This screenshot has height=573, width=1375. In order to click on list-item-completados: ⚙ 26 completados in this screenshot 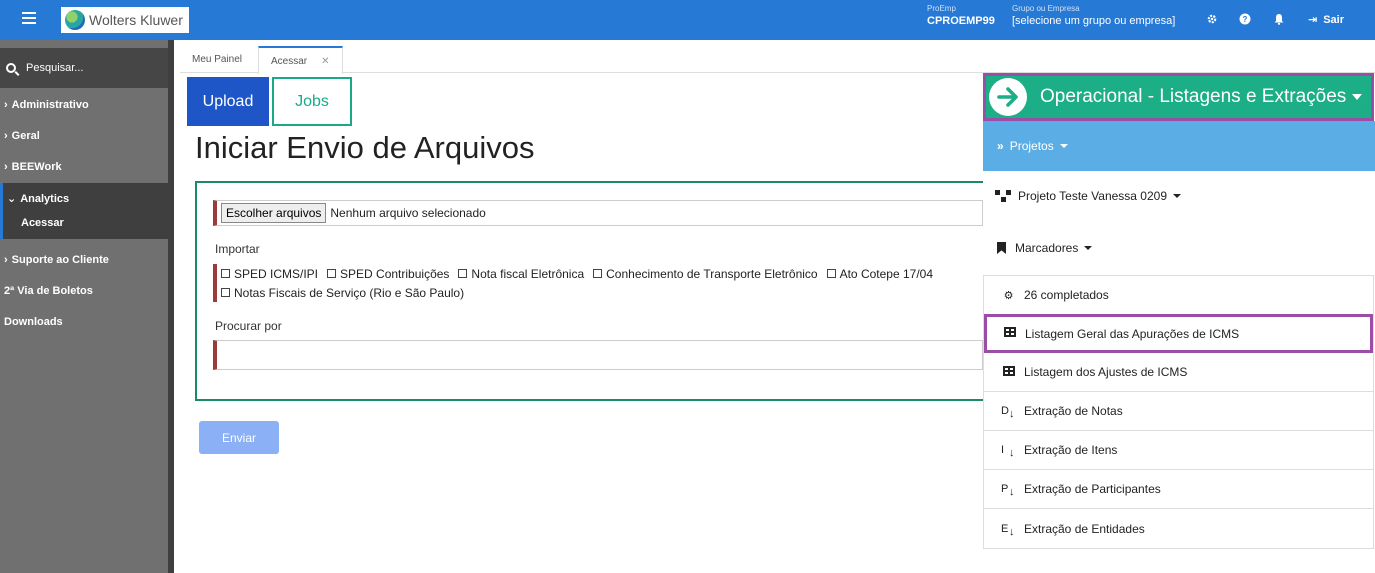, I will do `click(1178, 295)`.